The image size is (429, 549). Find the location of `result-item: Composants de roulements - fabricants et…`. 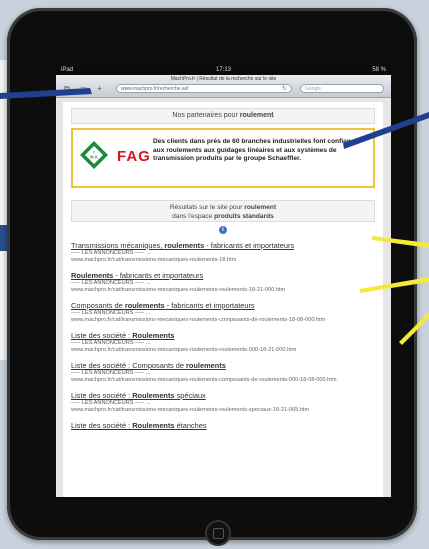

result-item: Composants de roulements - fabricants et… is located at coordinates (223, 312).